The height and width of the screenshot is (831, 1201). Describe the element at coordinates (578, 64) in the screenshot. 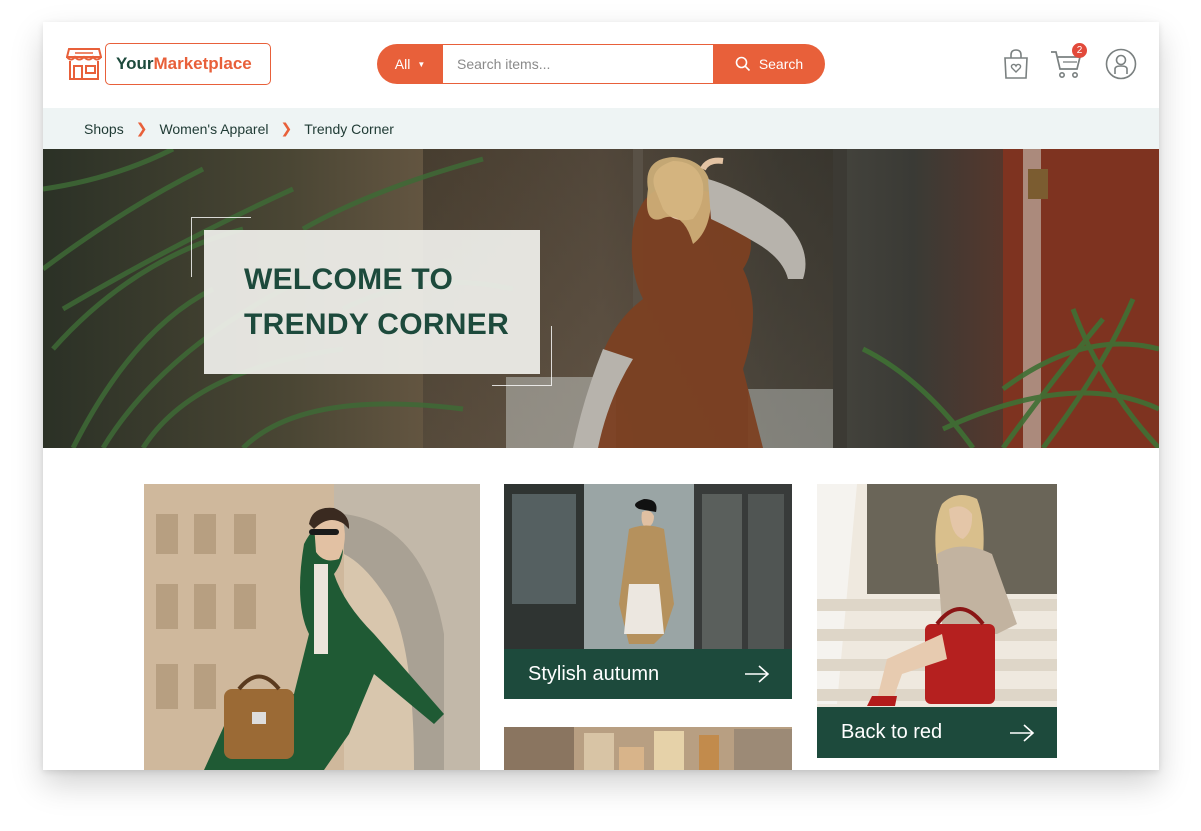

I see `search-input` at that location.